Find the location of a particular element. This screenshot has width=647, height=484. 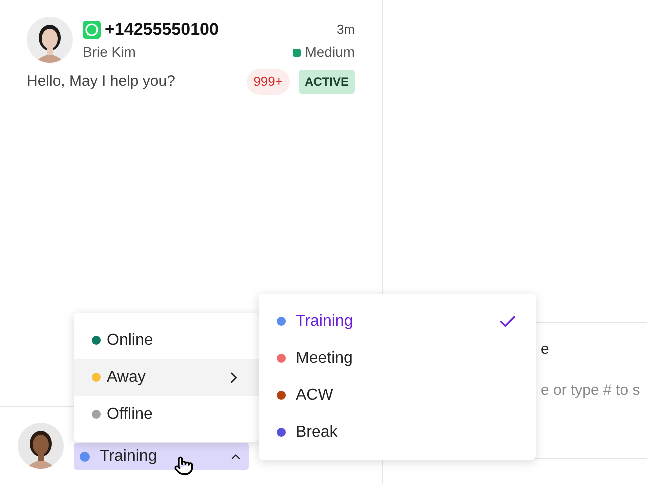

menu-option: ACW is located at coordinates (397, 395).